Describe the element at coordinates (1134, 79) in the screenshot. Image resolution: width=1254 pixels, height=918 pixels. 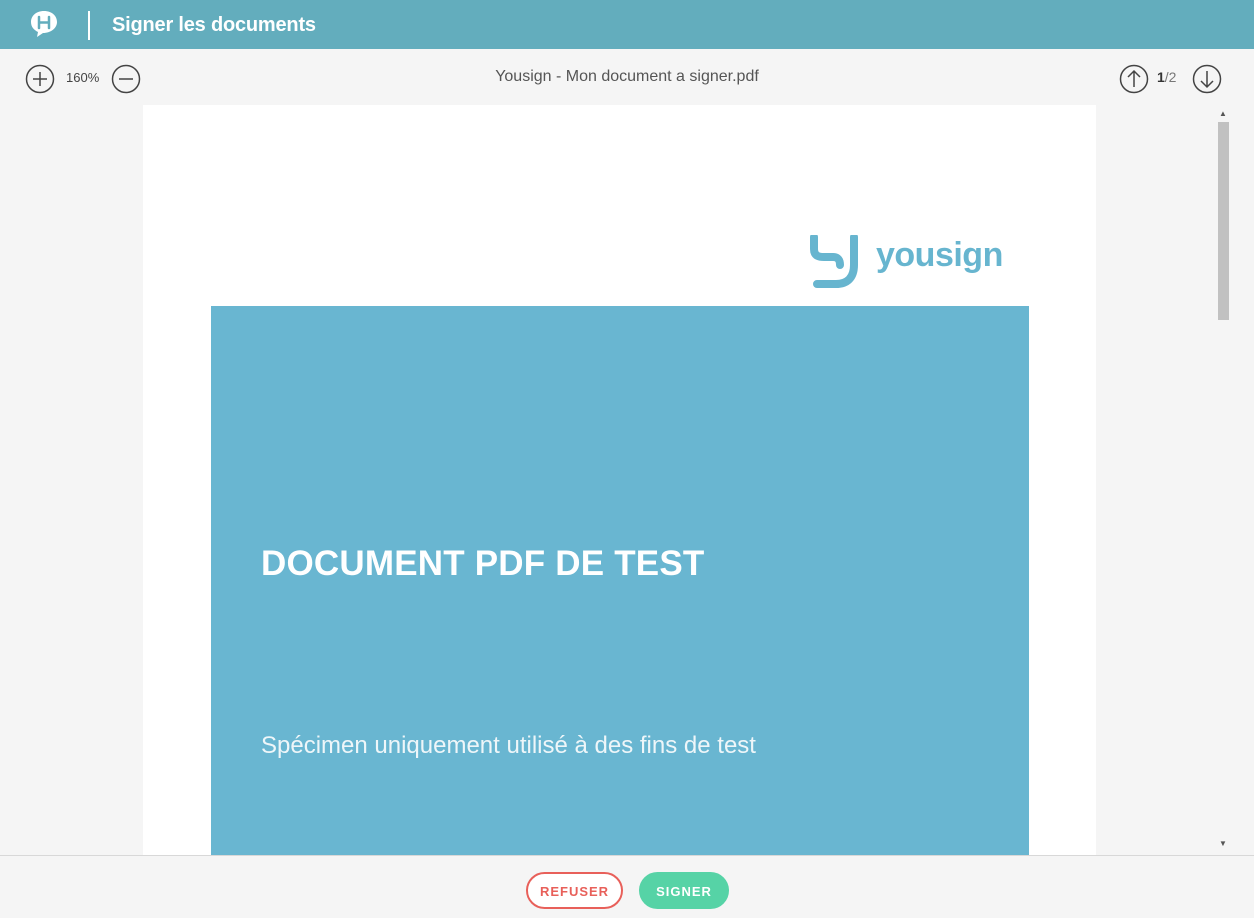
I see `arrow-up-icon` at that location.